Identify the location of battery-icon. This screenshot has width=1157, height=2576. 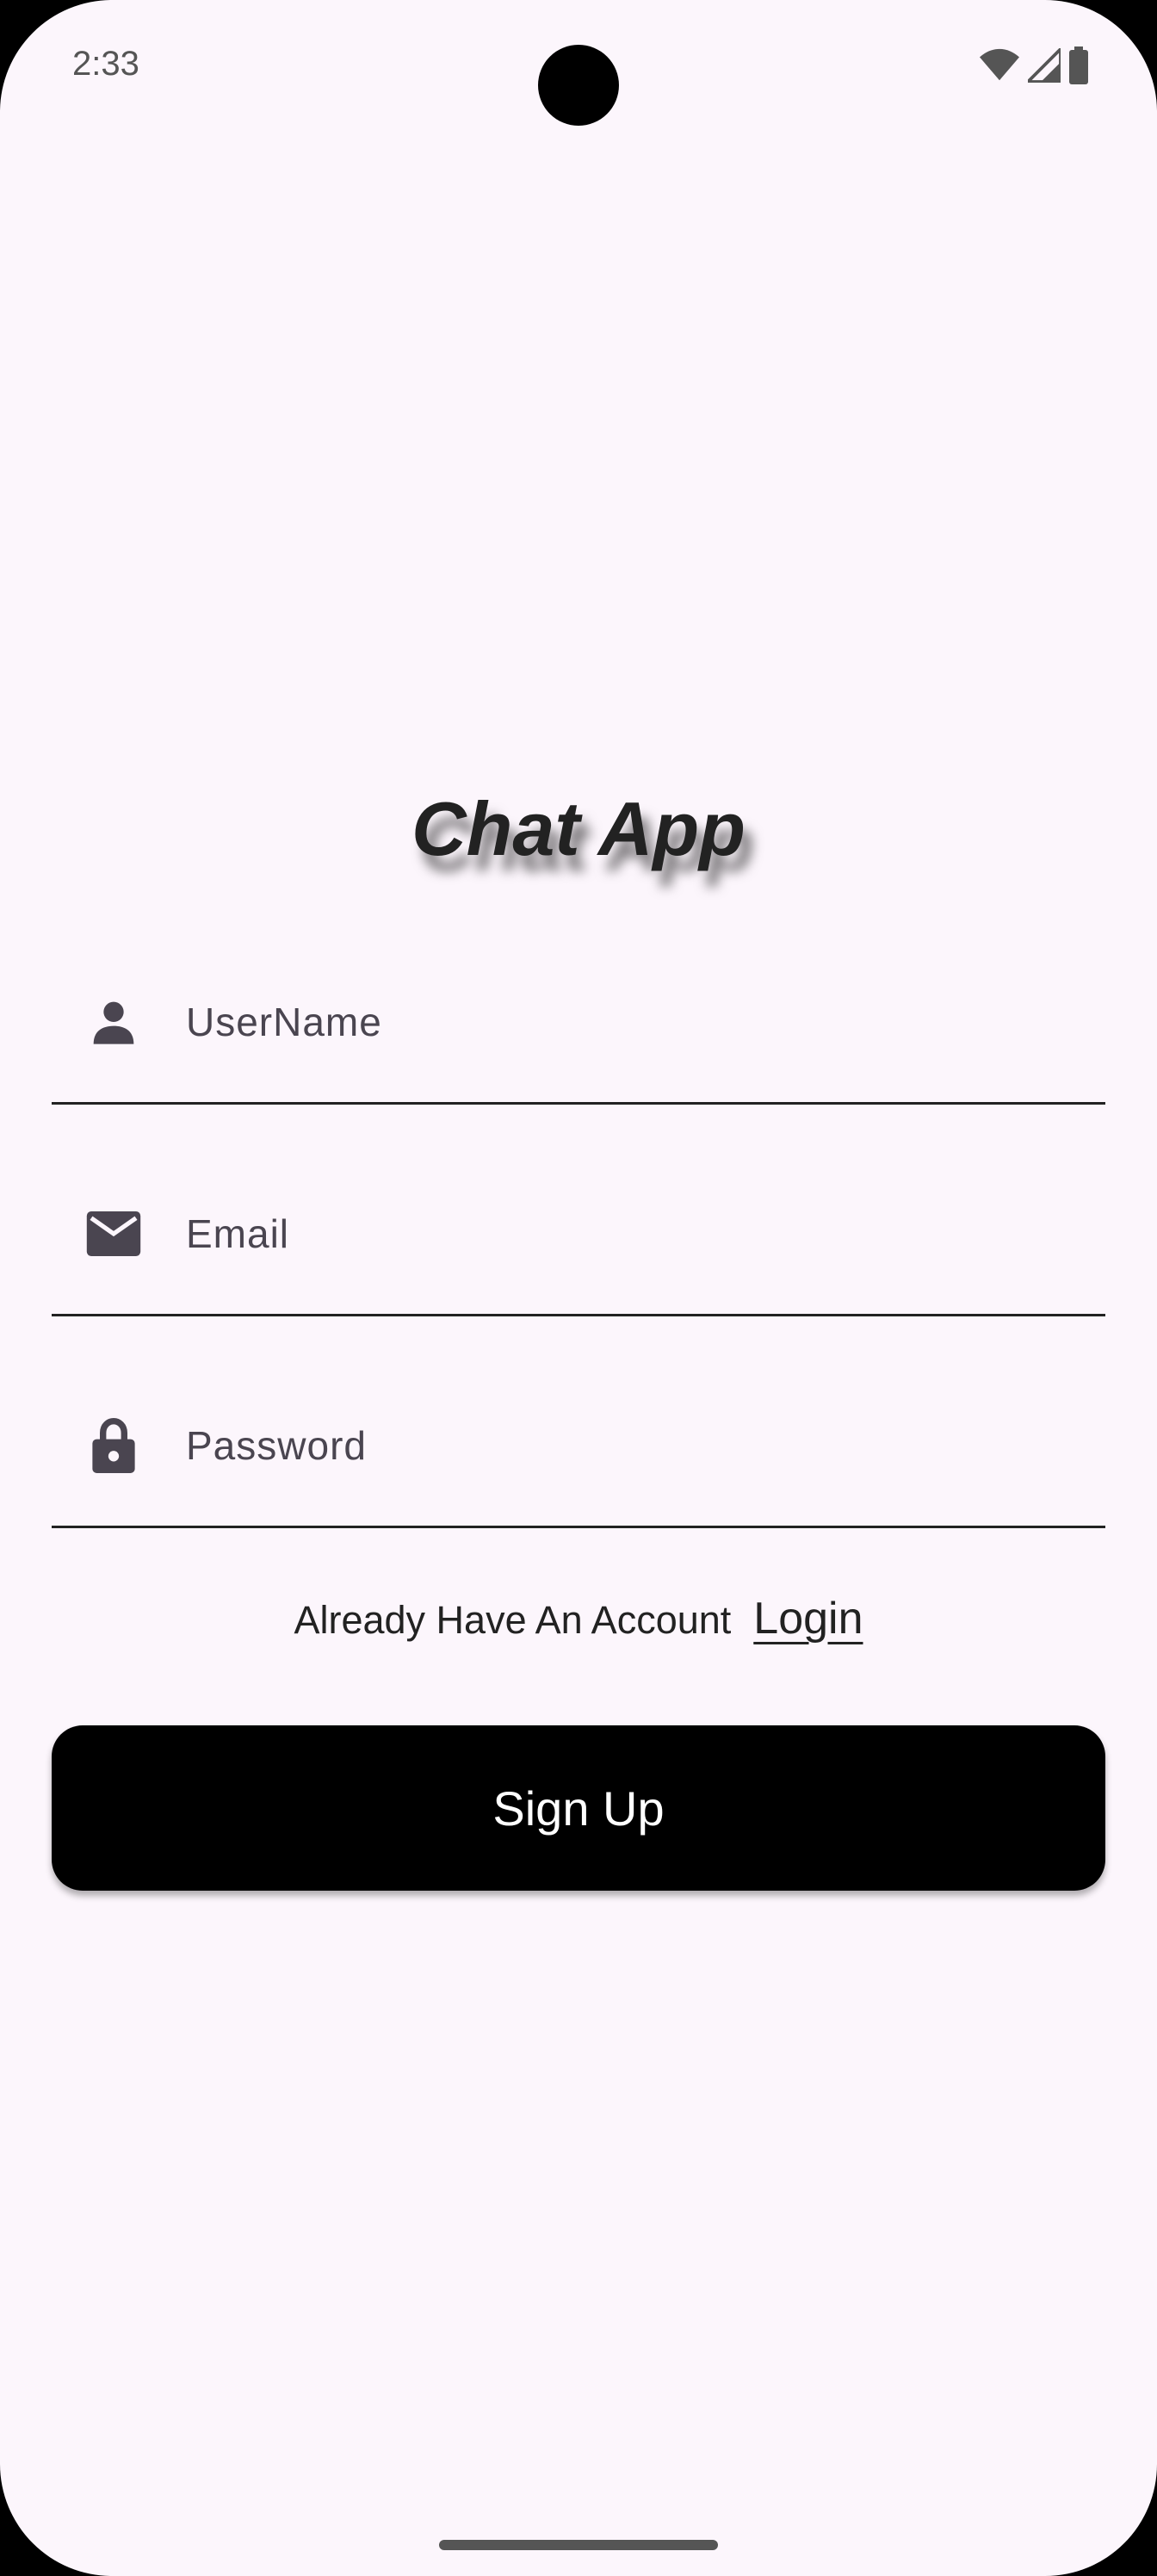
(1078, 67).